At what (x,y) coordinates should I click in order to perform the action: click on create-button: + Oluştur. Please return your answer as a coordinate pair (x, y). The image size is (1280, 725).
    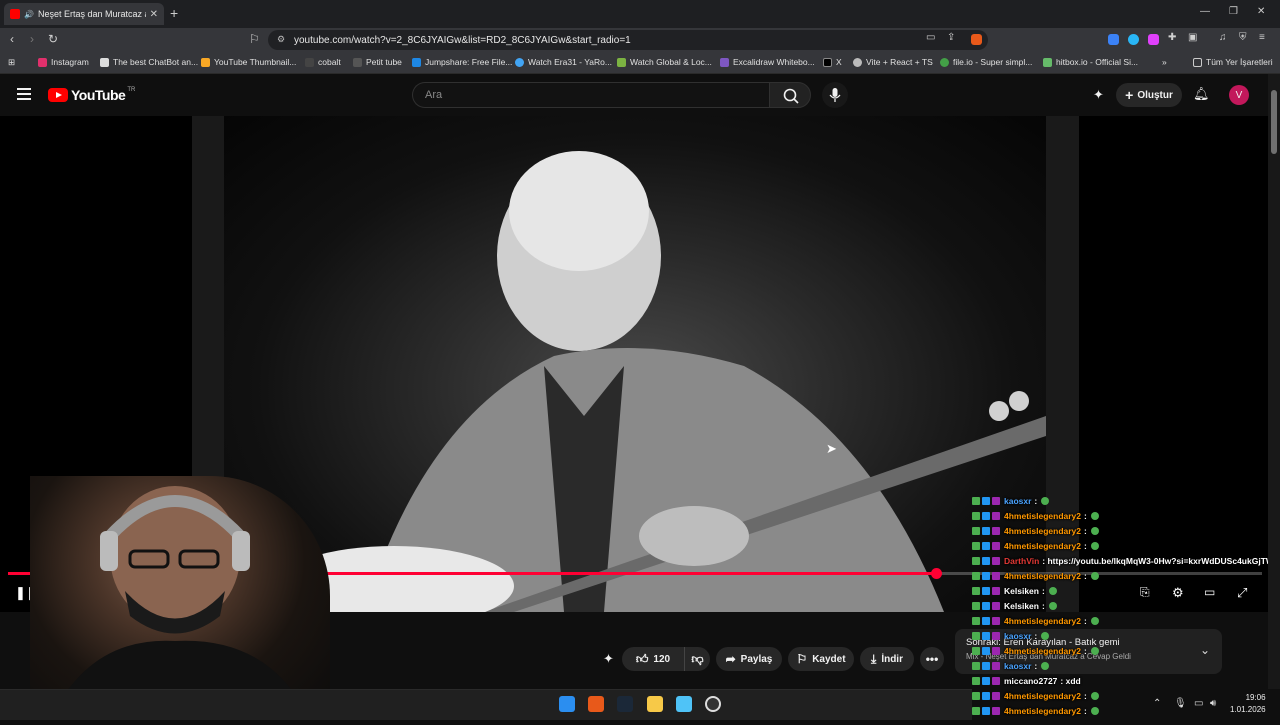
    Looking at the image, I should click on (1149, 95).